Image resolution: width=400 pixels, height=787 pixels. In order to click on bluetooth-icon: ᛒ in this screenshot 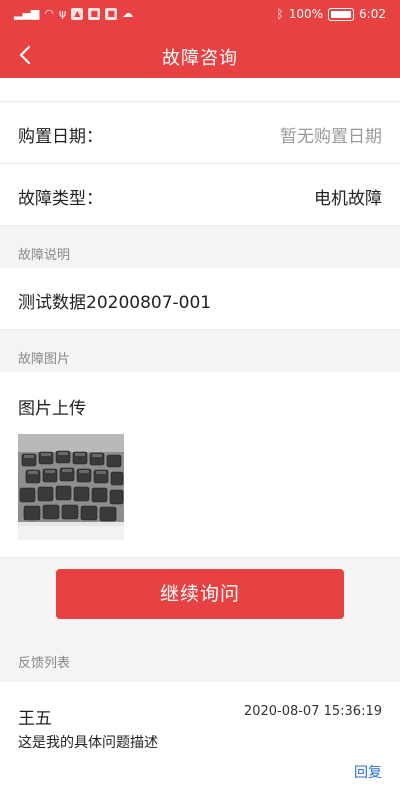, I will do `click(280, 14)`.